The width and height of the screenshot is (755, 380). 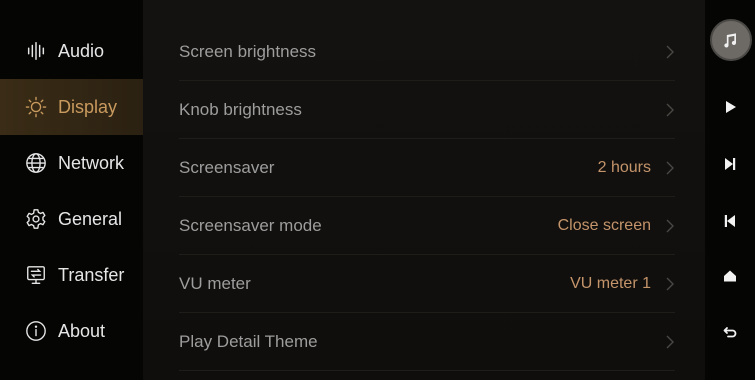 I want to click on sidebar-item-label: Audio, so click(x=81, y=50).